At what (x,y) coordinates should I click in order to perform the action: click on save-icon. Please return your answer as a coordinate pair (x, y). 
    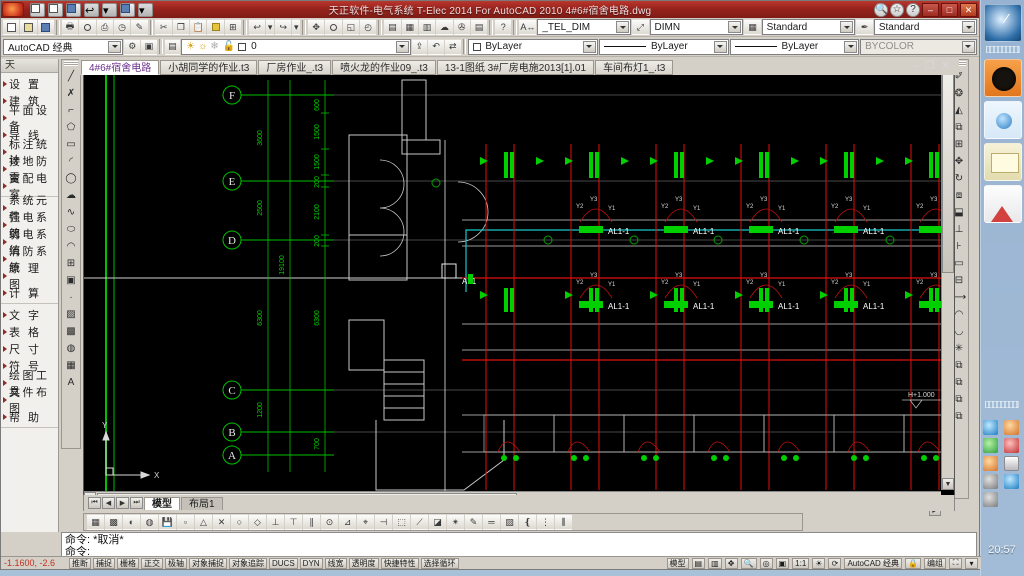
    Looking at the image, I should click on (45, 27).